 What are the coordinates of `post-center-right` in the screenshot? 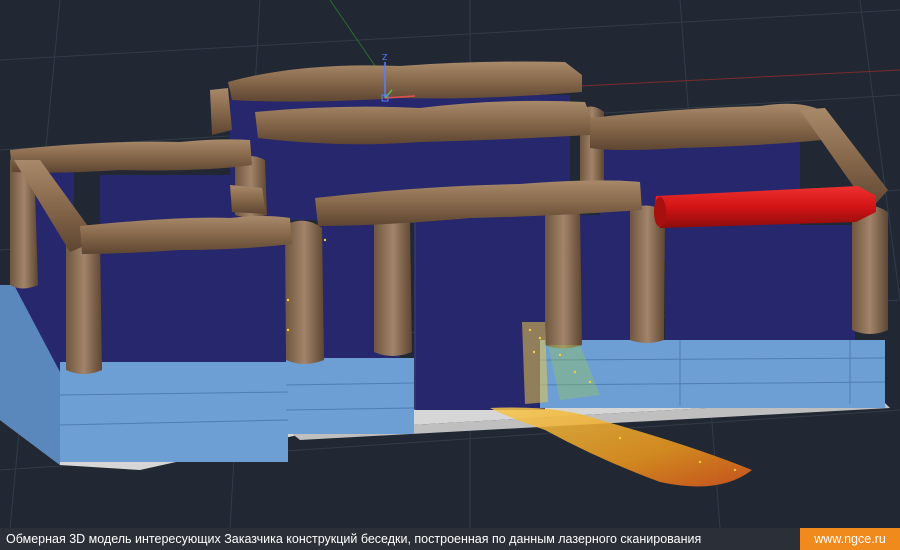 It's located at (563, 277).